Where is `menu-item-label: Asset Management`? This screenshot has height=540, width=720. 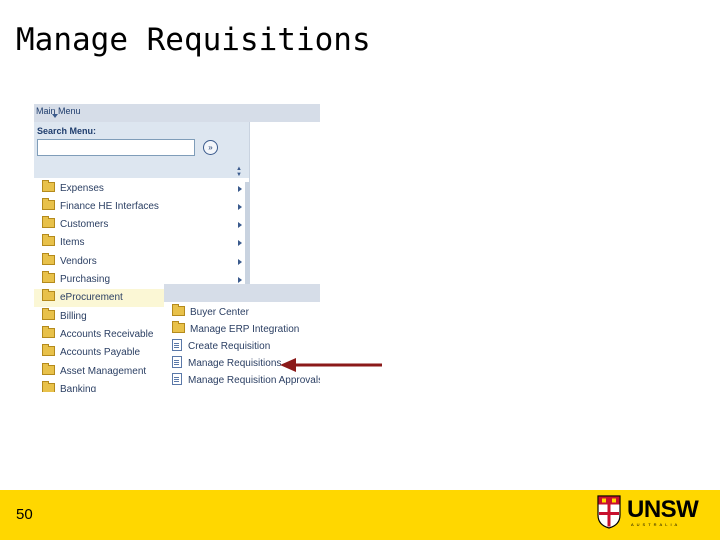 menu-item-label: Asset Management is located at coordinates (103, 371).